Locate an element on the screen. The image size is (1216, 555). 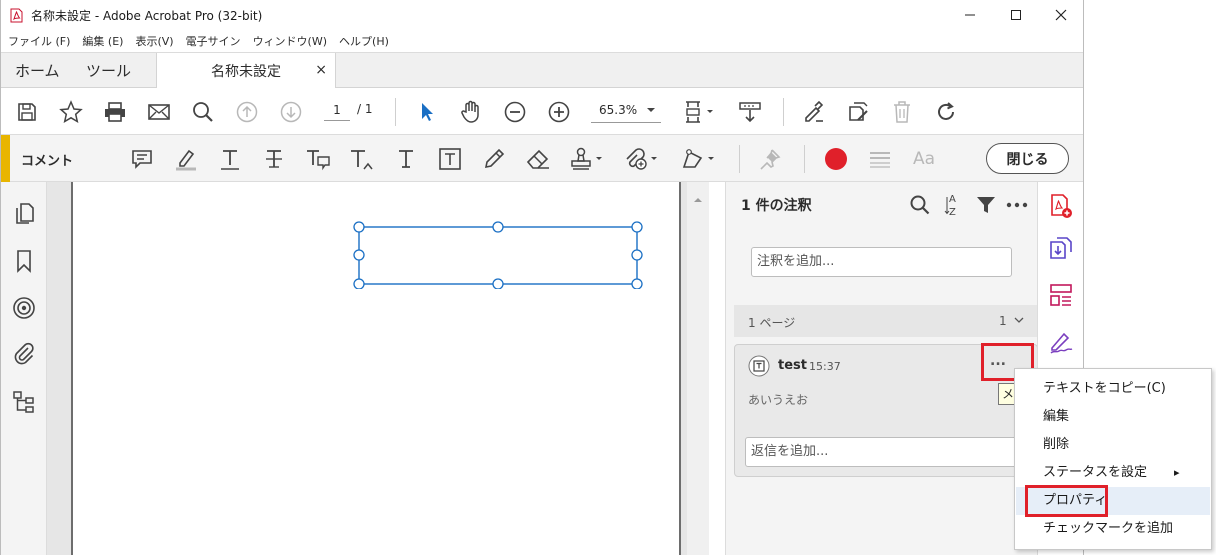
tab-document: 名称未設定 × is located at coordinates (246, 71).